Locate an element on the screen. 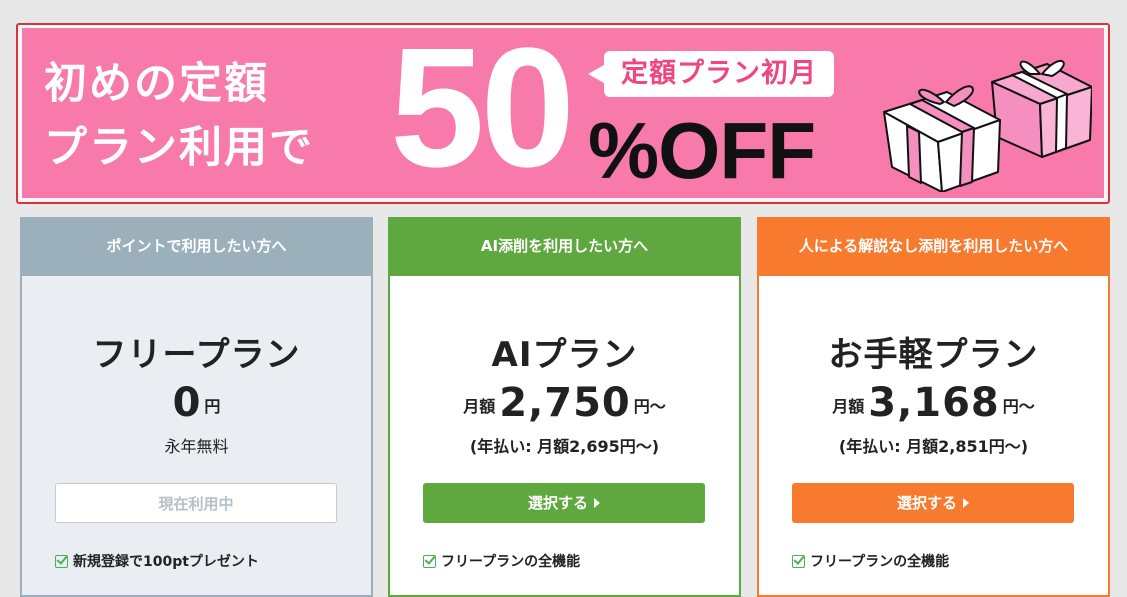  plan-name: フリープラン is located at coordinates (196, 355).